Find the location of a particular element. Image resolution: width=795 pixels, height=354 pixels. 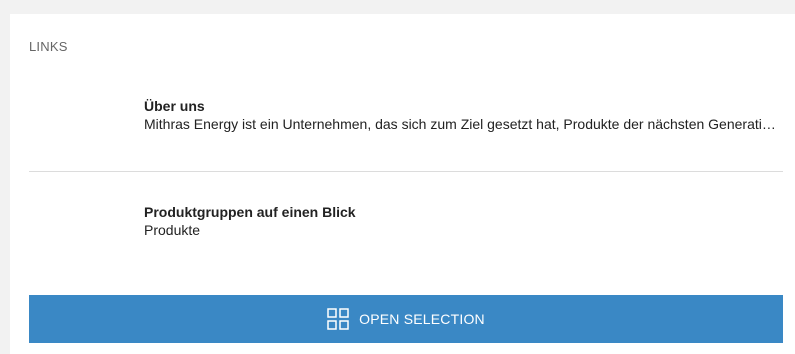

section-title: LINKS is located at coordinates (48, 46).